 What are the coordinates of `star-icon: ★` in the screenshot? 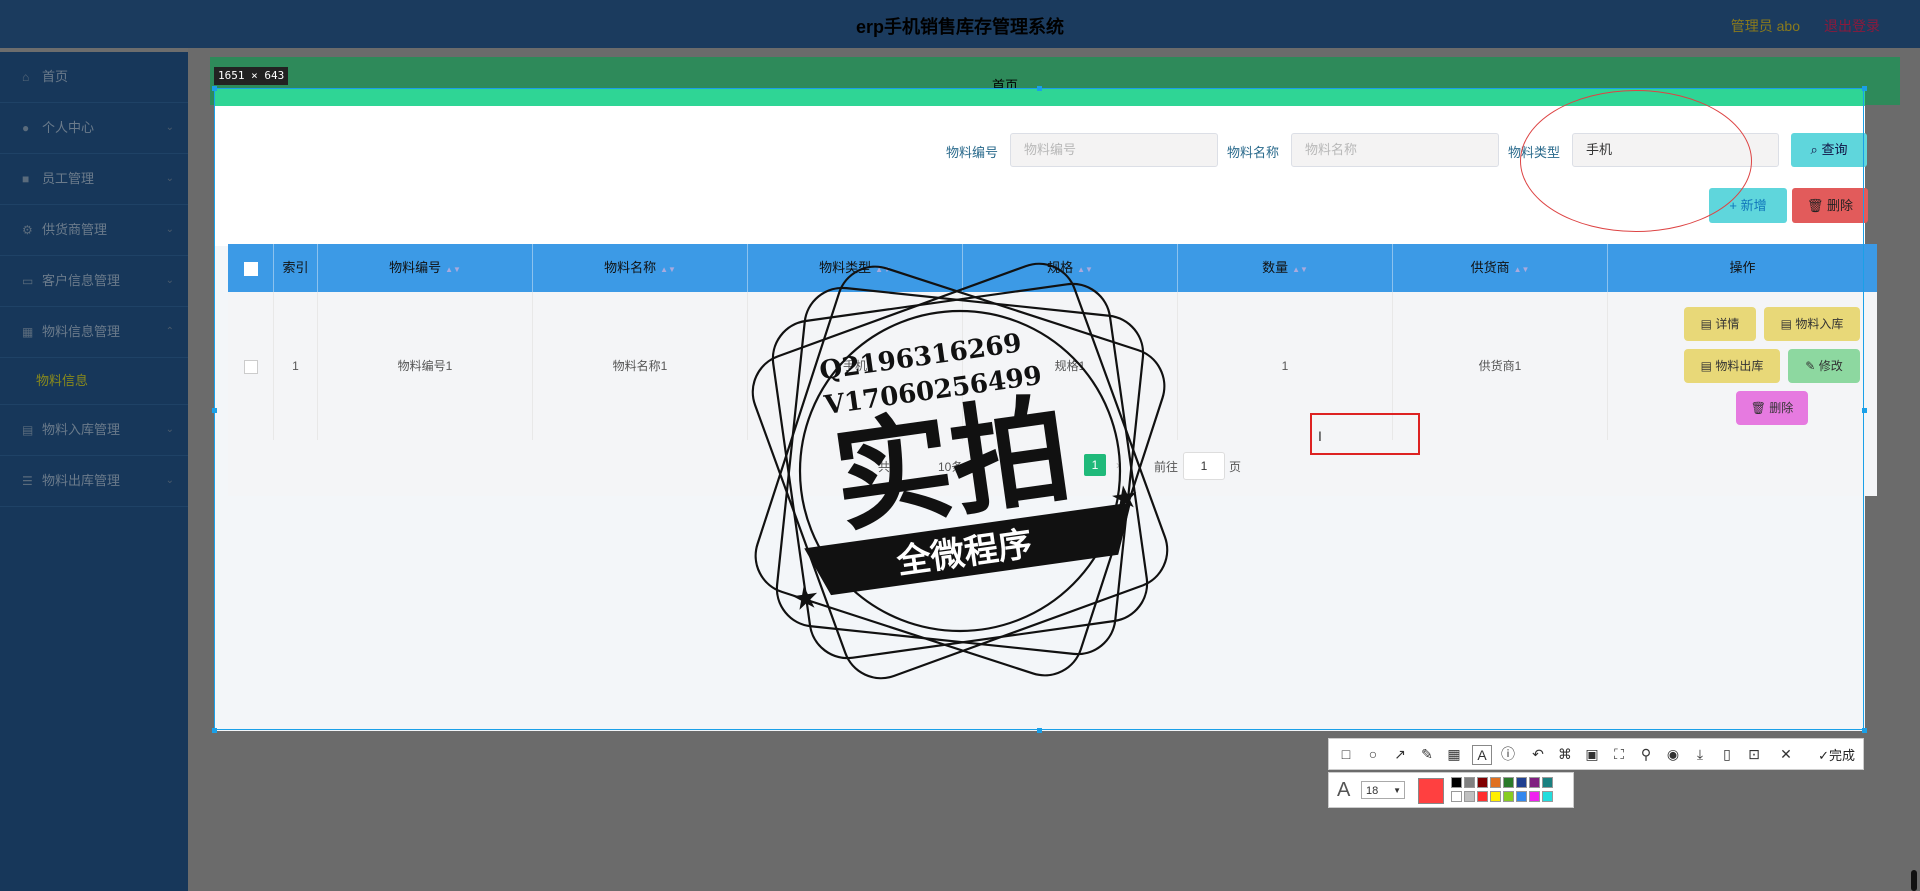 It's located at (805, 598).